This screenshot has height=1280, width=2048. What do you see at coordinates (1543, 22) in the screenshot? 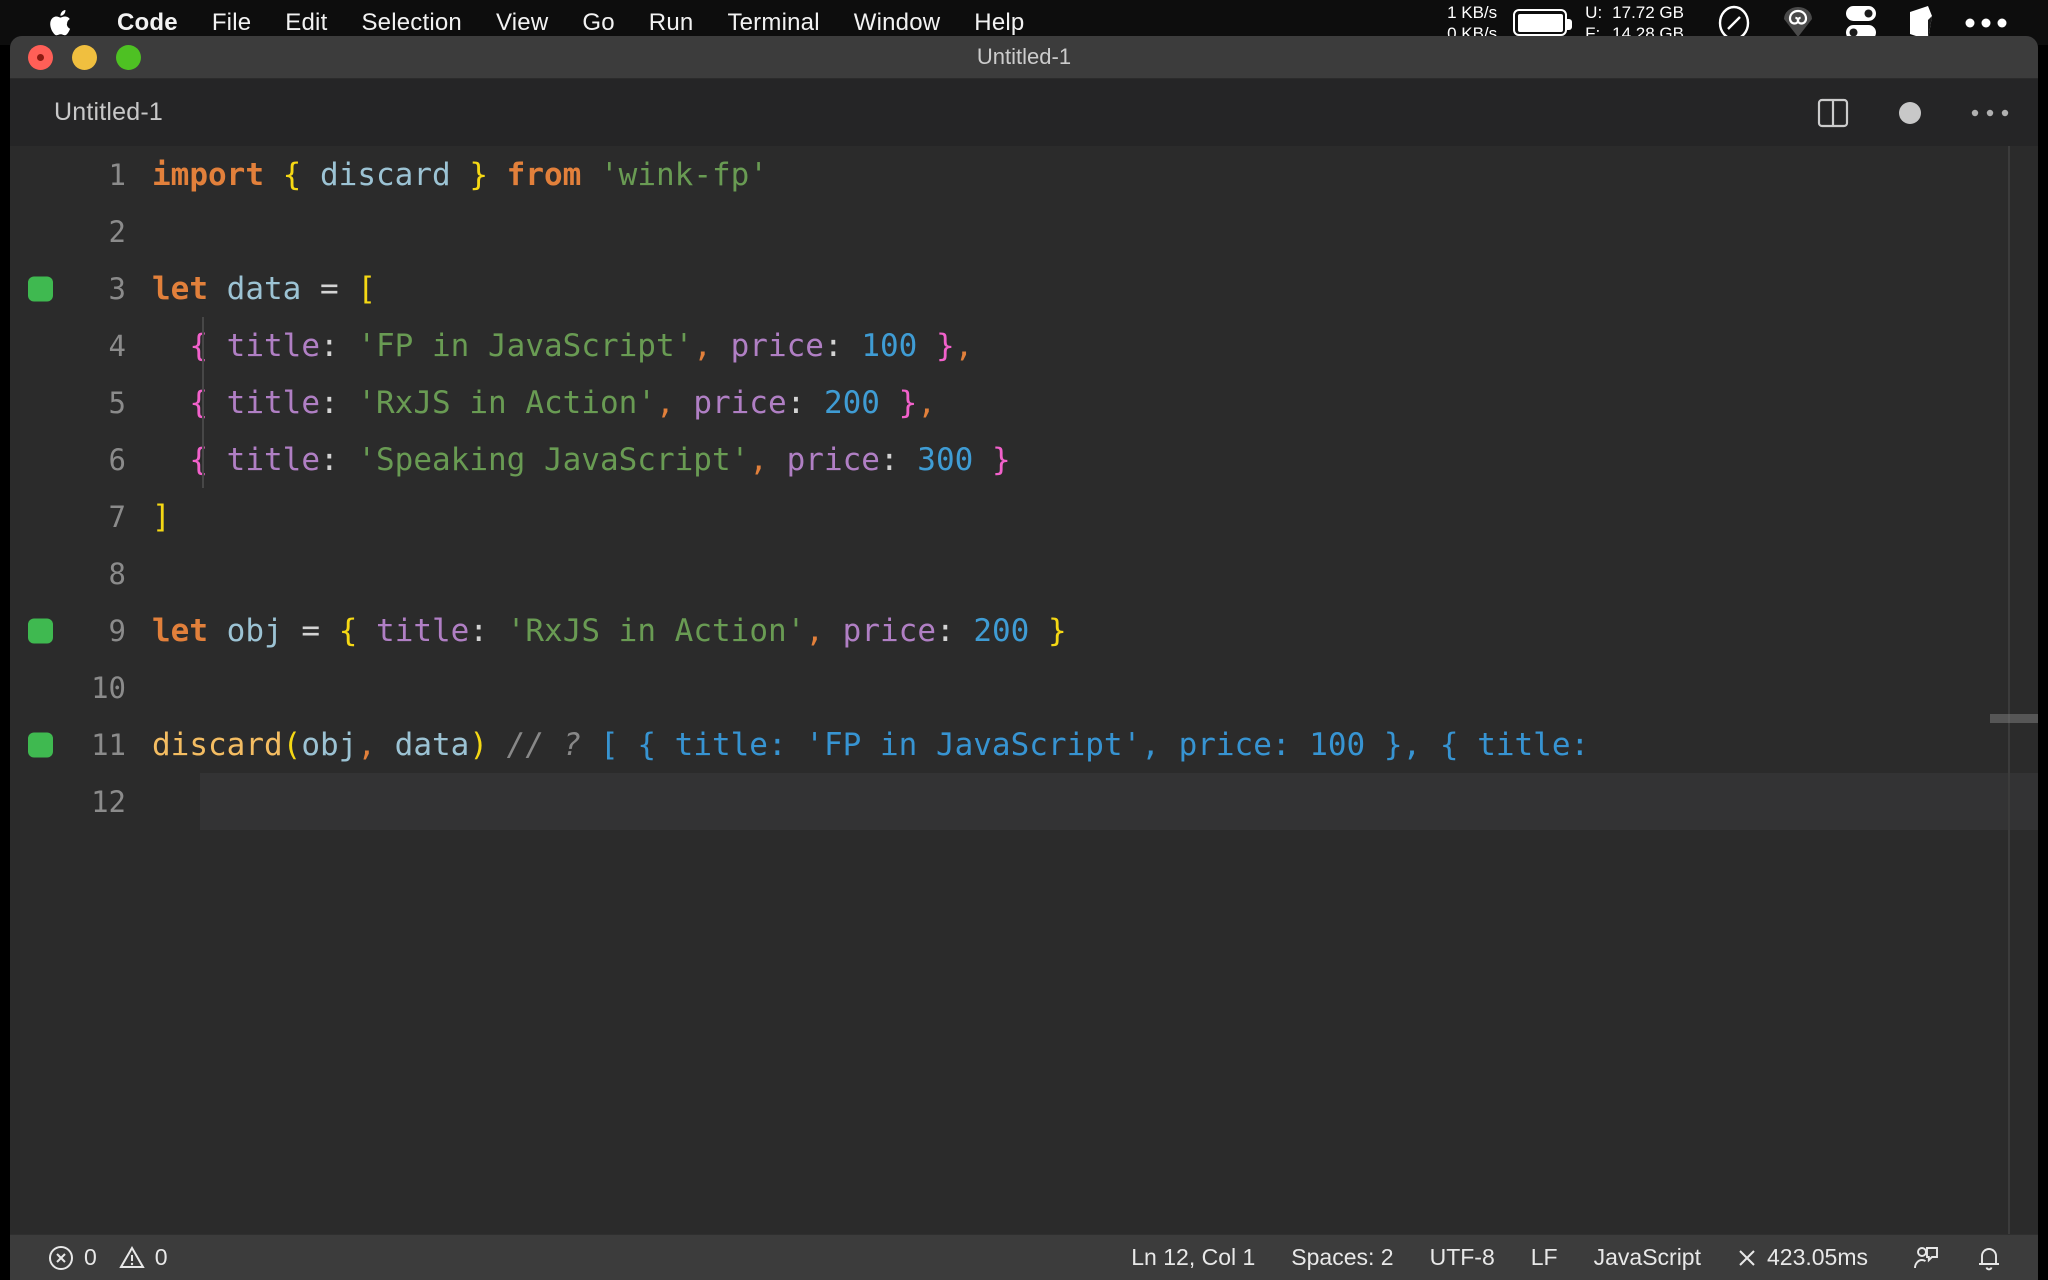
I see `battery-icon` at bounding box center [1543, 22].